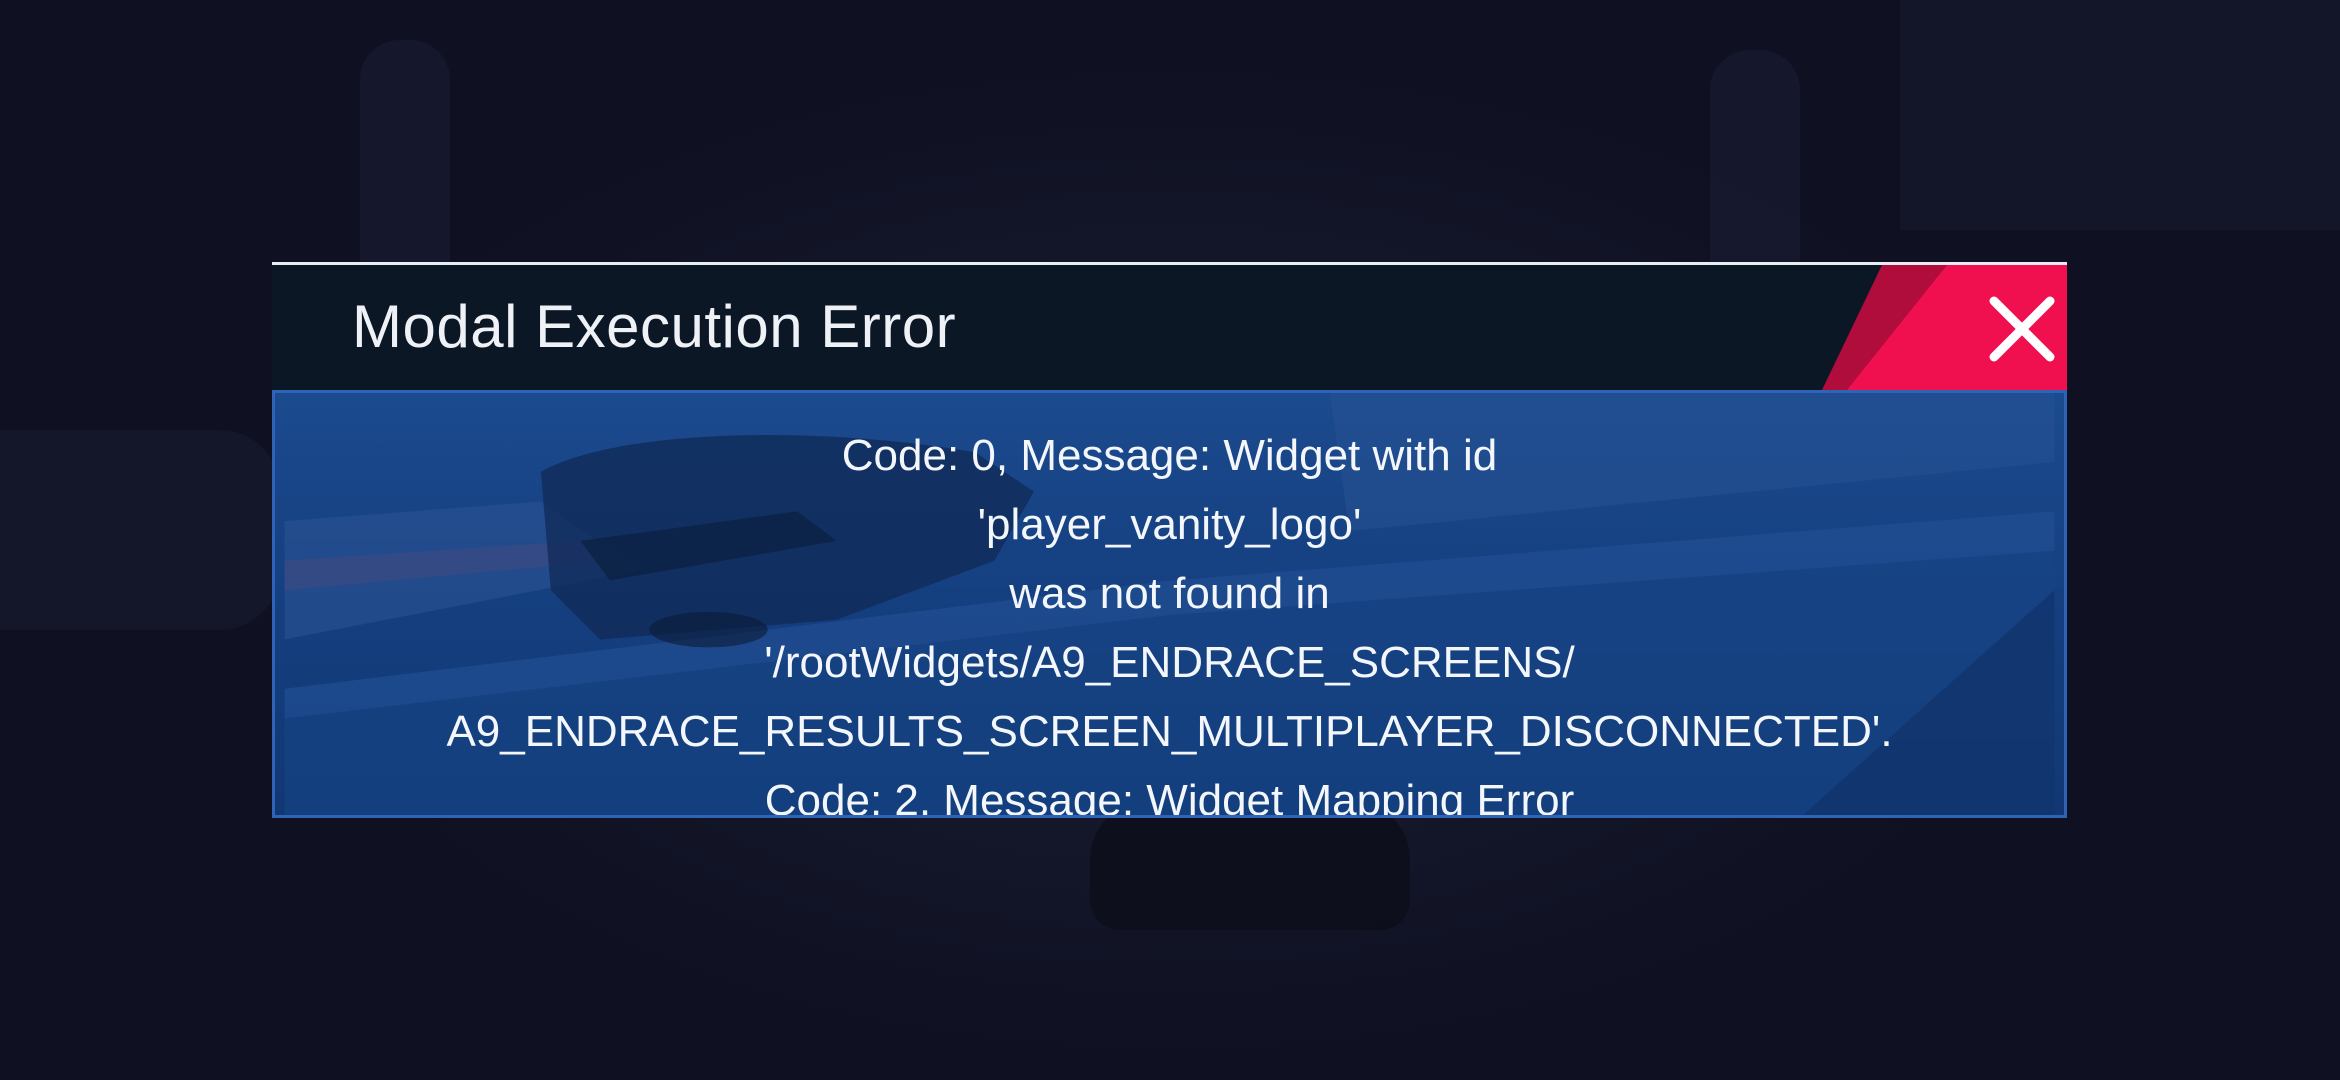 The width and height of the screenshot is (2340, 1080). I want to click on error-message-line: '/rootWidgets/A9_ENDRACE_SCREENS/, so click(1169, 662).